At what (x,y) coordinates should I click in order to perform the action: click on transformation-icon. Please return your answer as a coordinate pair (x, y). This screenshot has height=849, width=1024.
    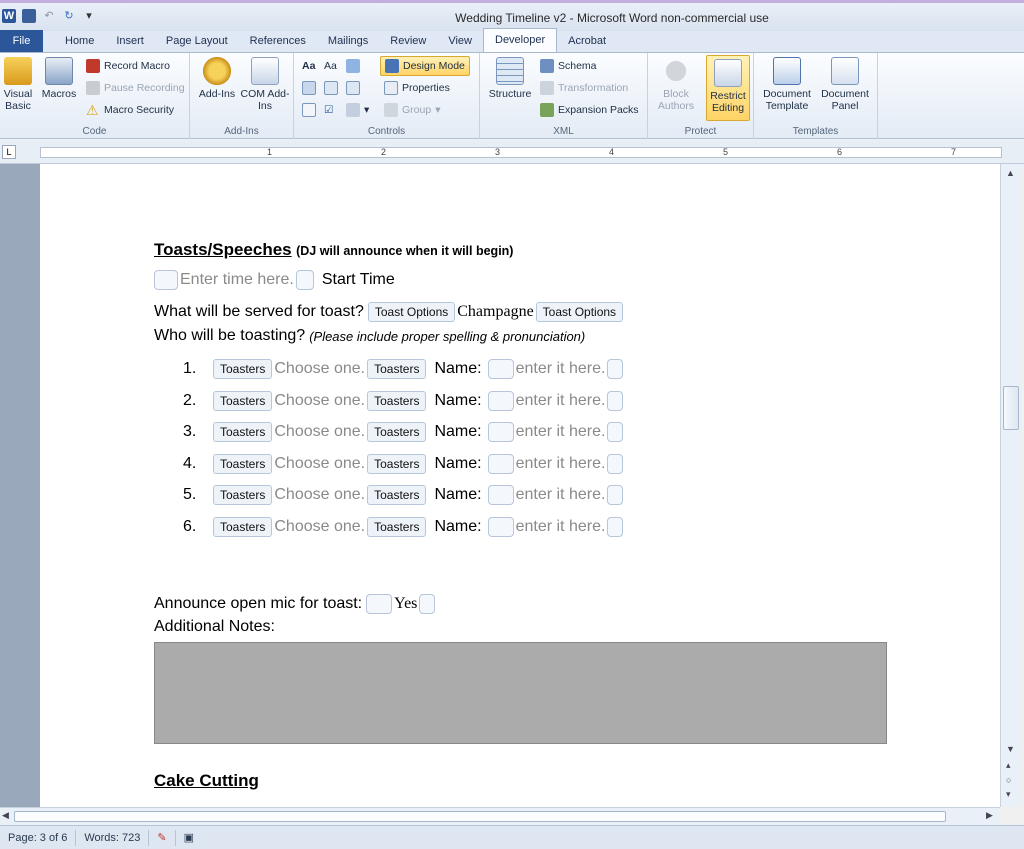
    Looking at the image, I should click on (547, 88).